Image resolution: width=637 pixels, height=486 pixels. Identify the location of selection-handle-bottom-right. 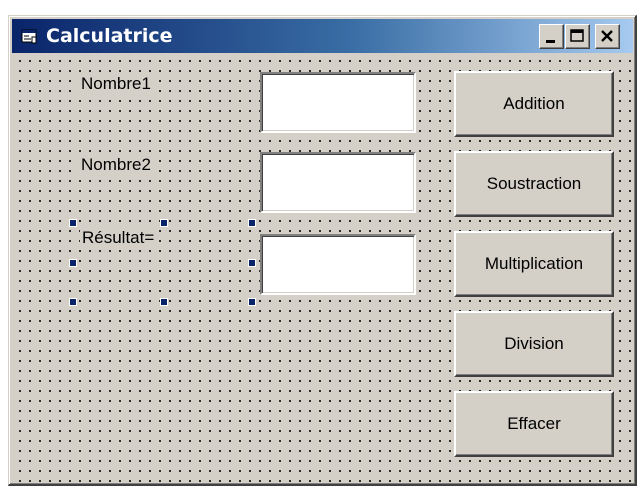
(252, 302).